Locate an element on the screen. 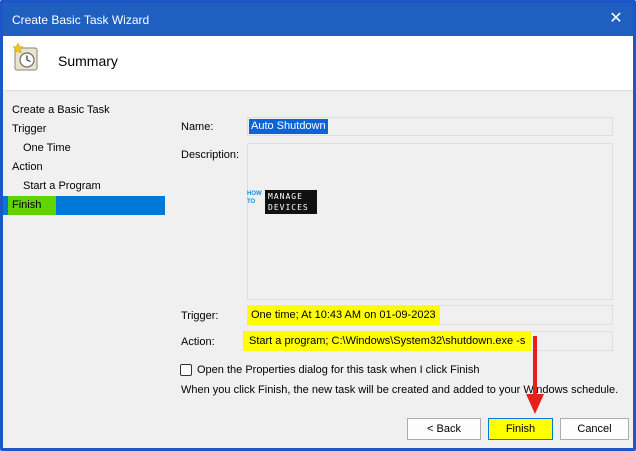 This screenshot has width=636, height=451. step-label: Action is located at coordinates (27, 167).